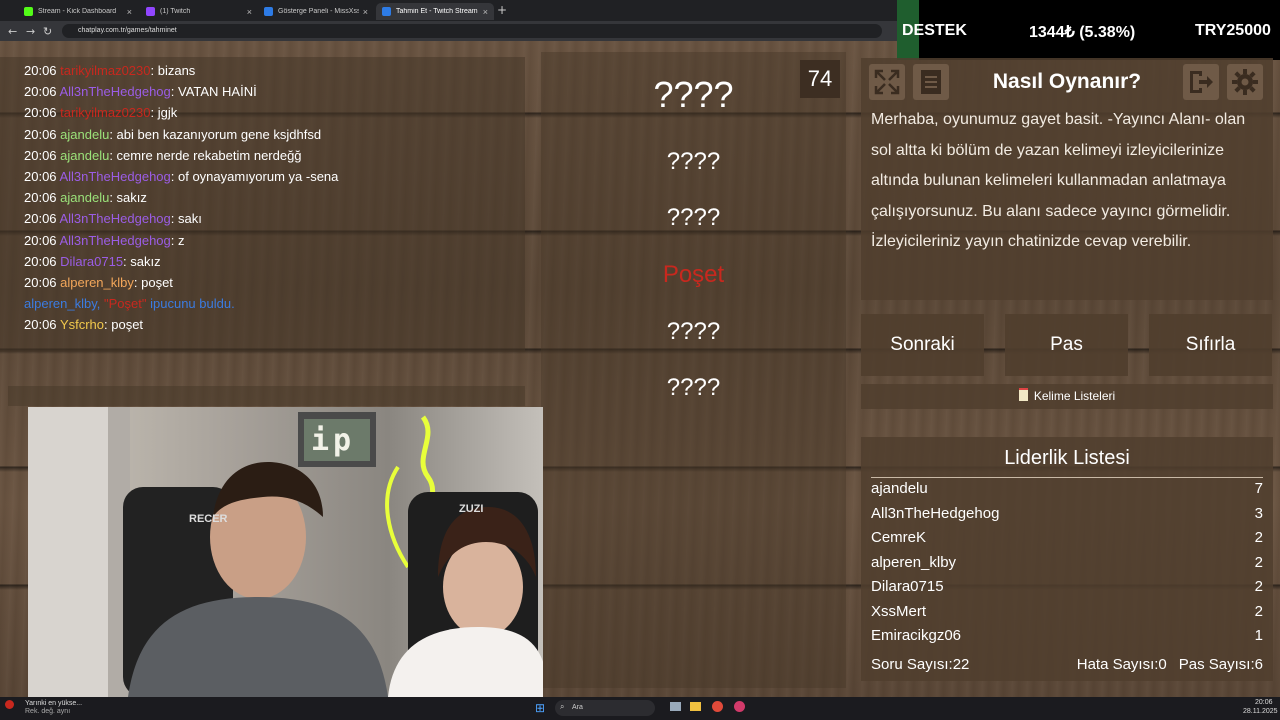  I want to click on chat-message: 20:06 All3nTheHedgehog: VATAN HAİNİ, so click(140, 91).